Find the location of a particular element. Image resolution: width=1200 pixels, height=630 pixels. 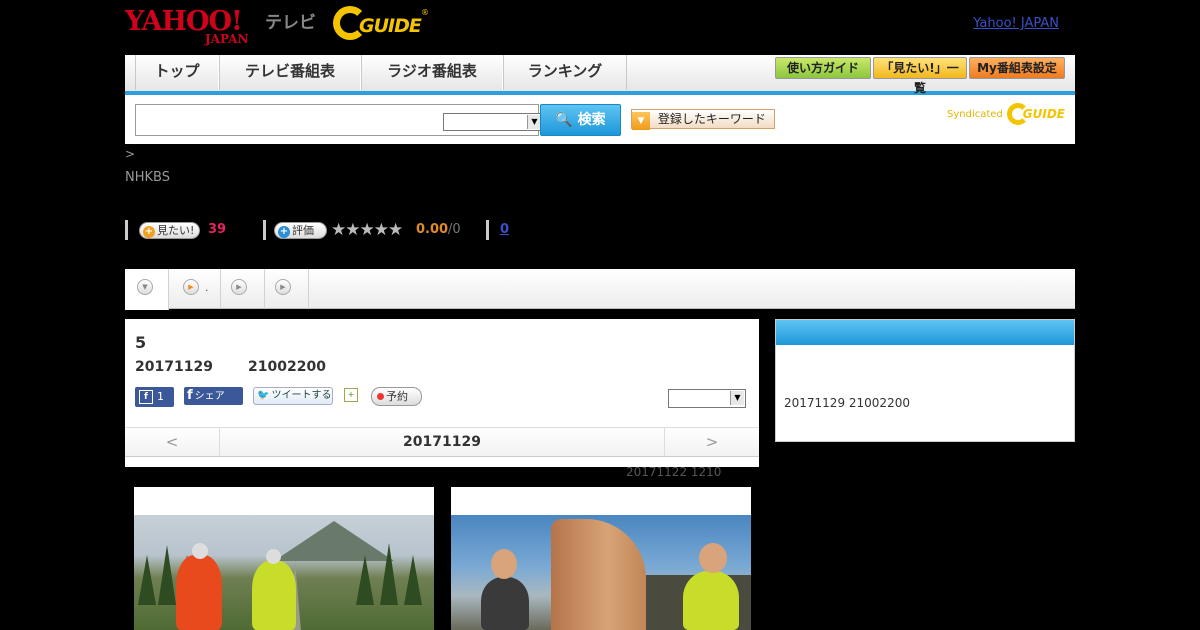

tv-label: テレビ is located at coordinates (290, 20).